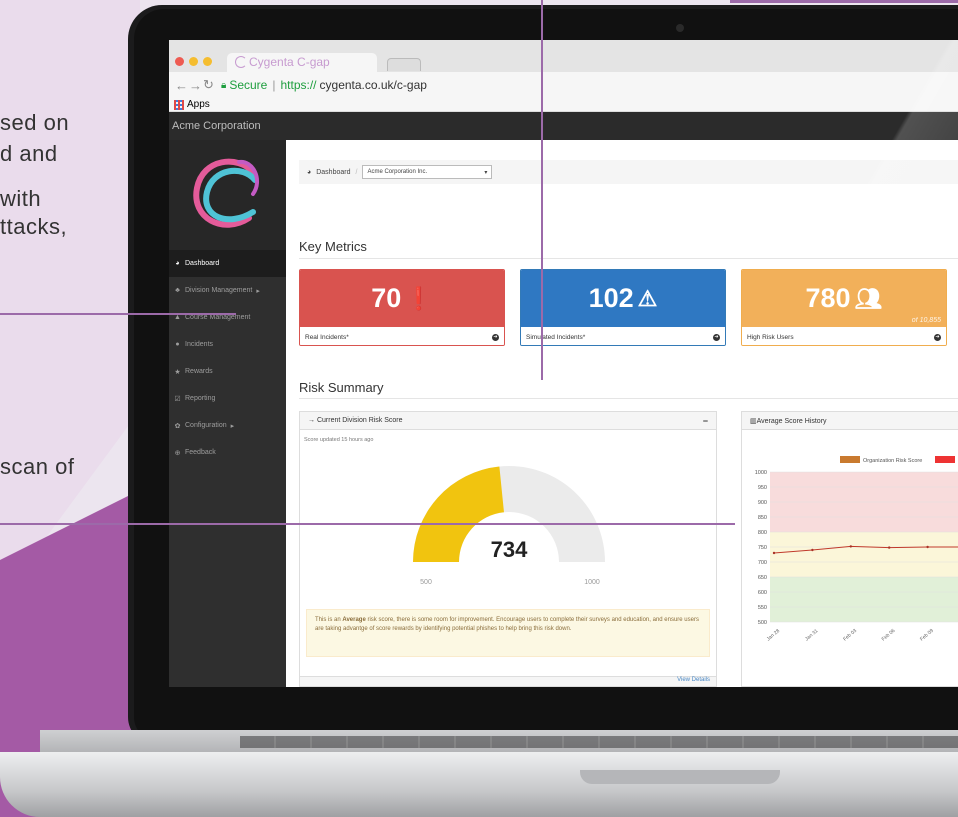 Image resolution: width=958 pixels, height=817 pixels. What do you see at coordinates (218, 317) in the screenshot?
I see `sidebar-item-label: Course Management` at bounding box center [218, 317].